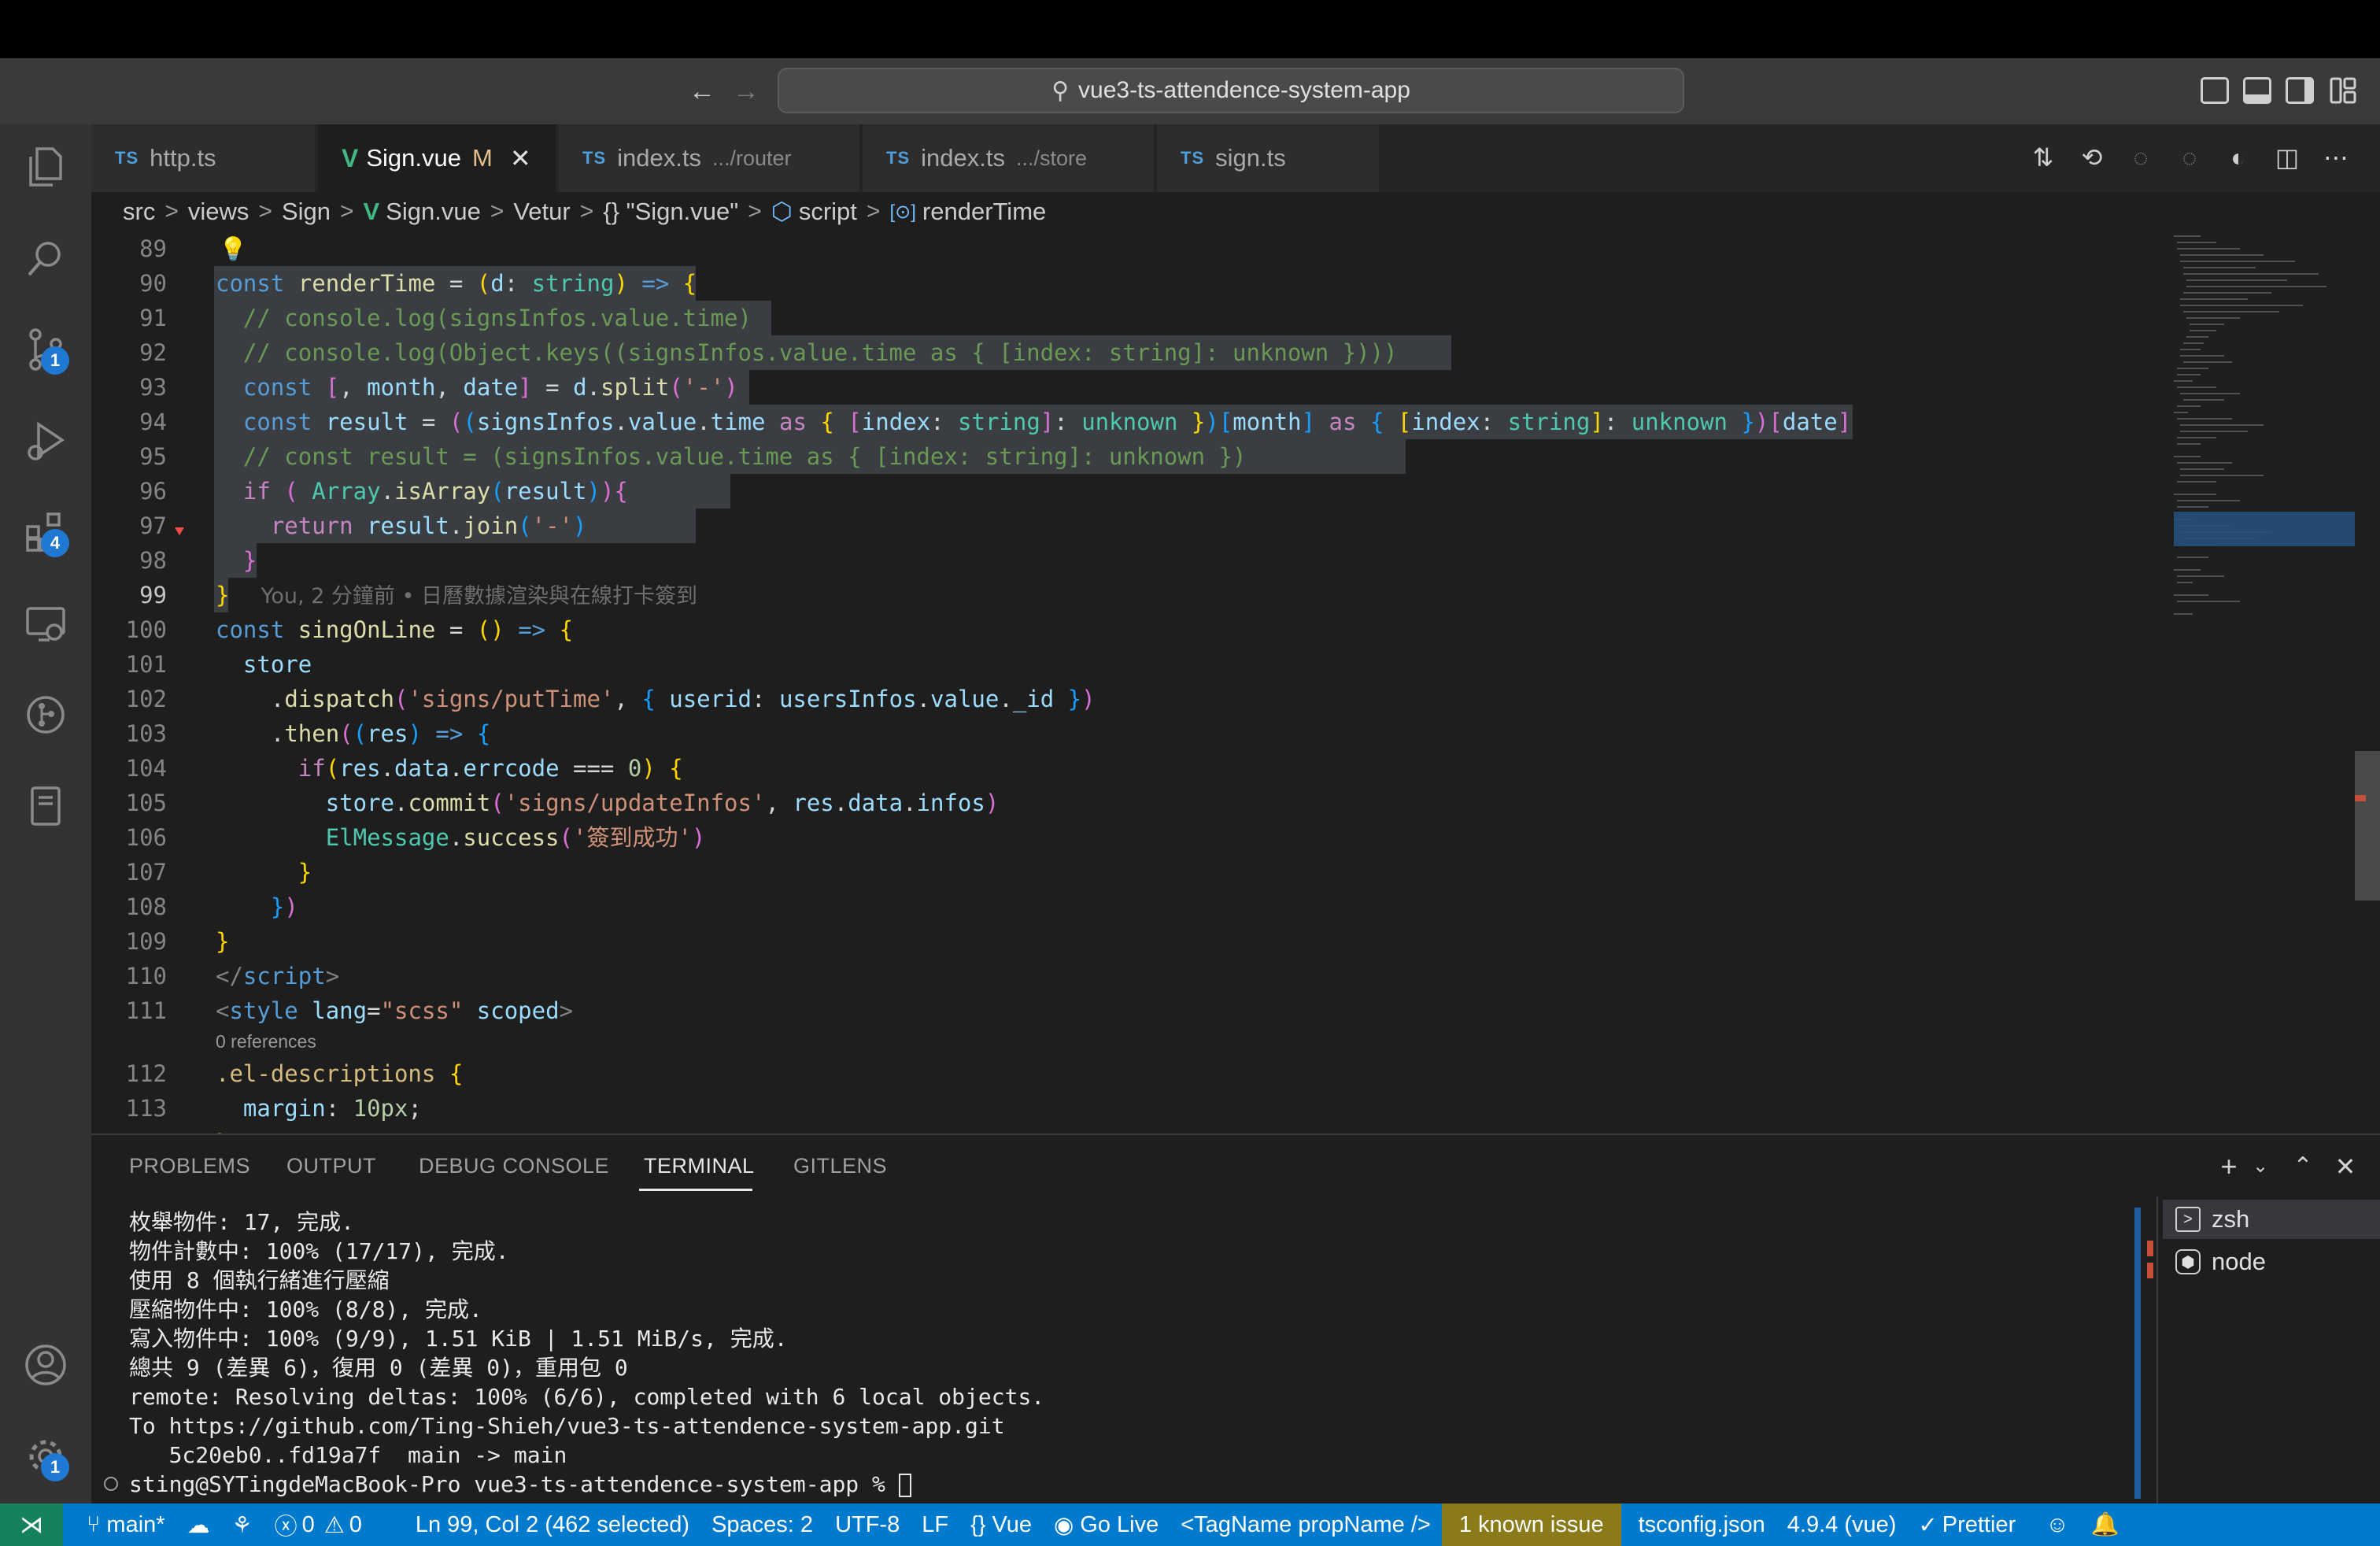 The image size is (2380, 1546). I want to click on chevron-down-icon: ⌄, so click(2260, 1166).